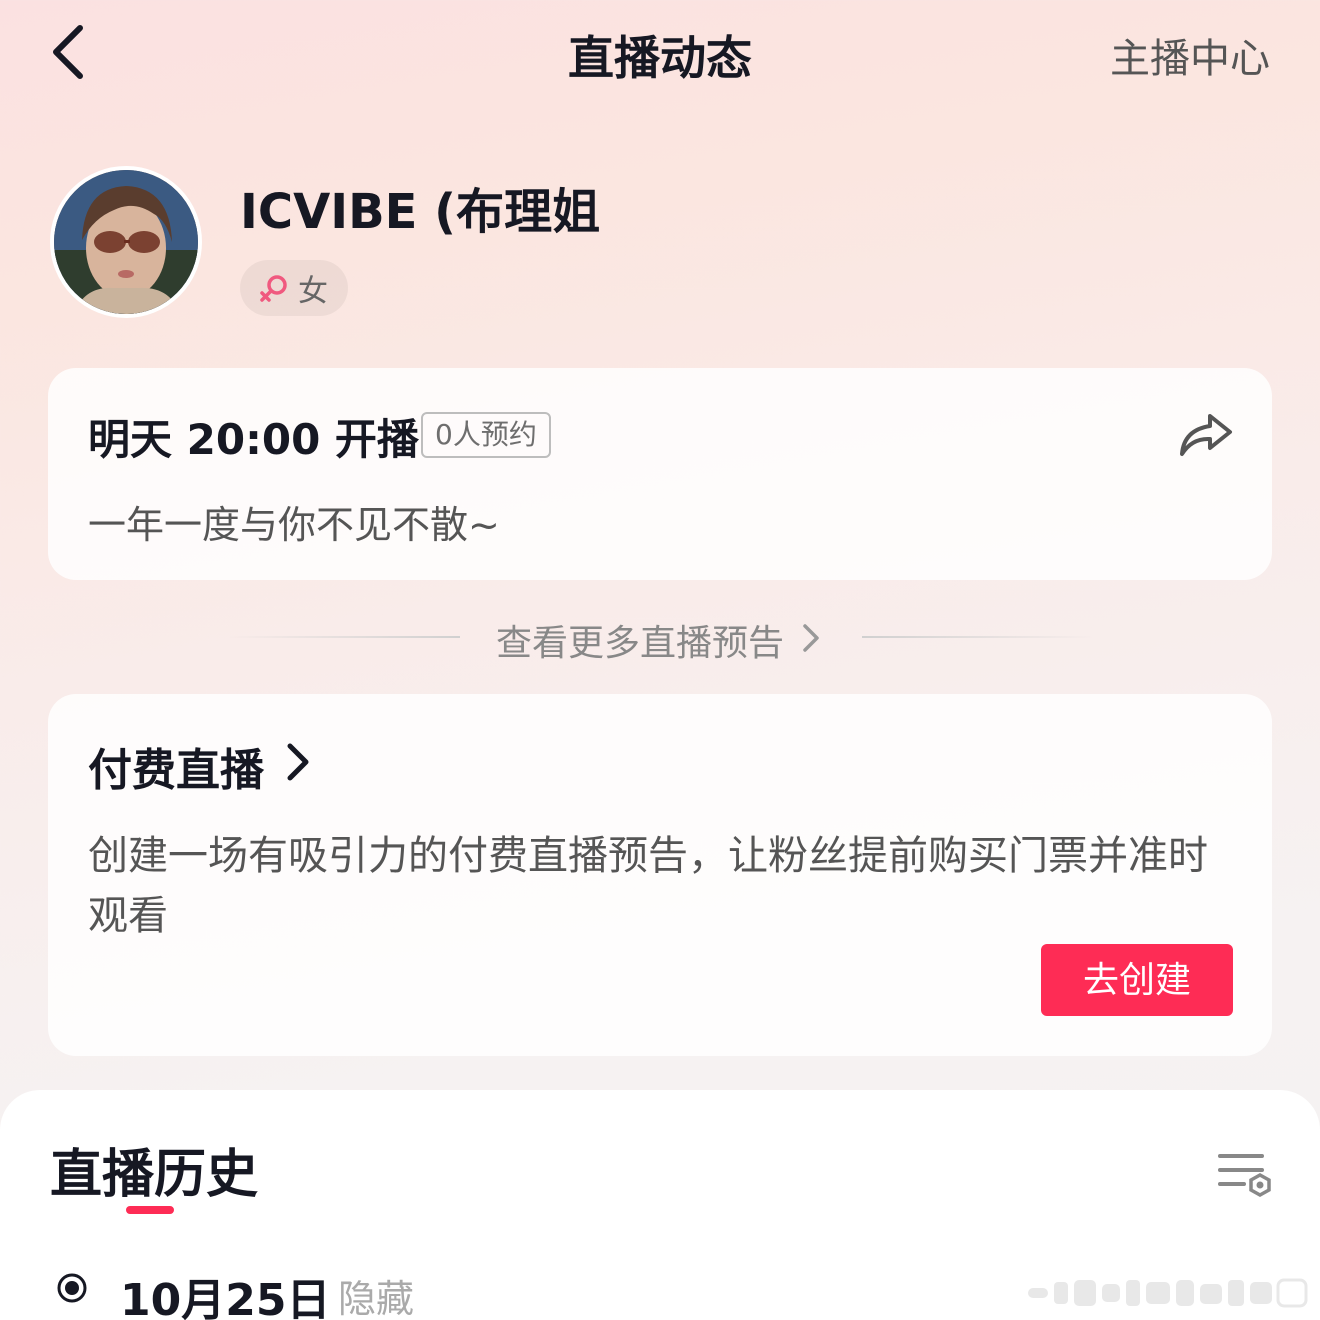  Describe the element at coordinates (978, 637) in the screenshot. I see `divider-right` at that location.